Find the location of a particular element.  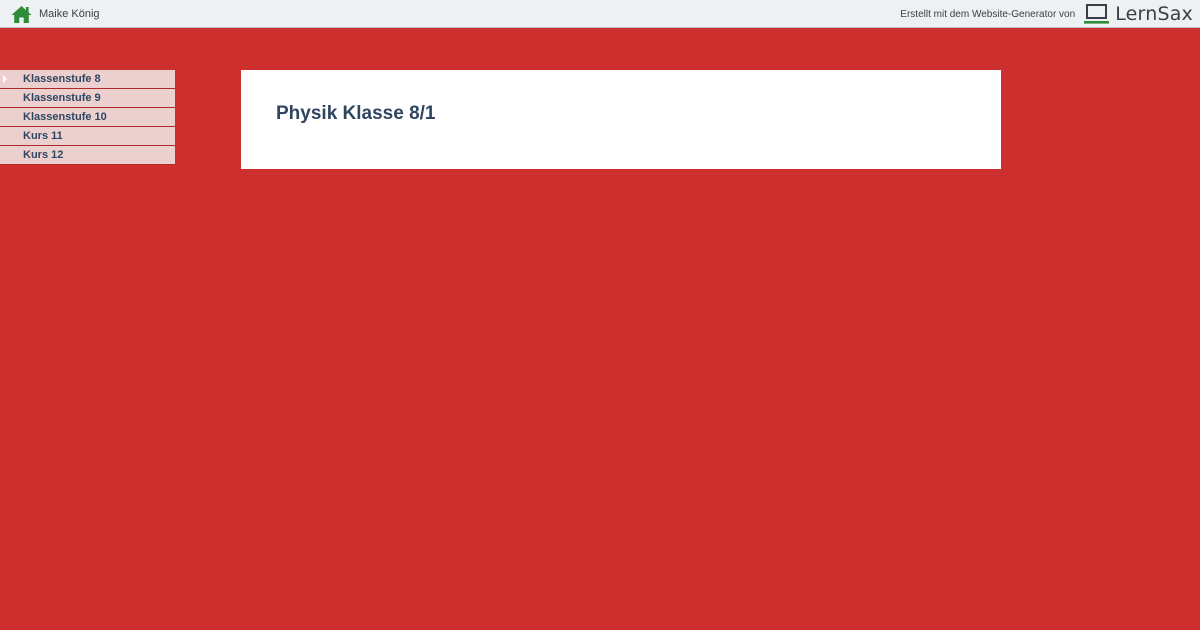

home-link: Maike König is located at coordinates (55, 14).